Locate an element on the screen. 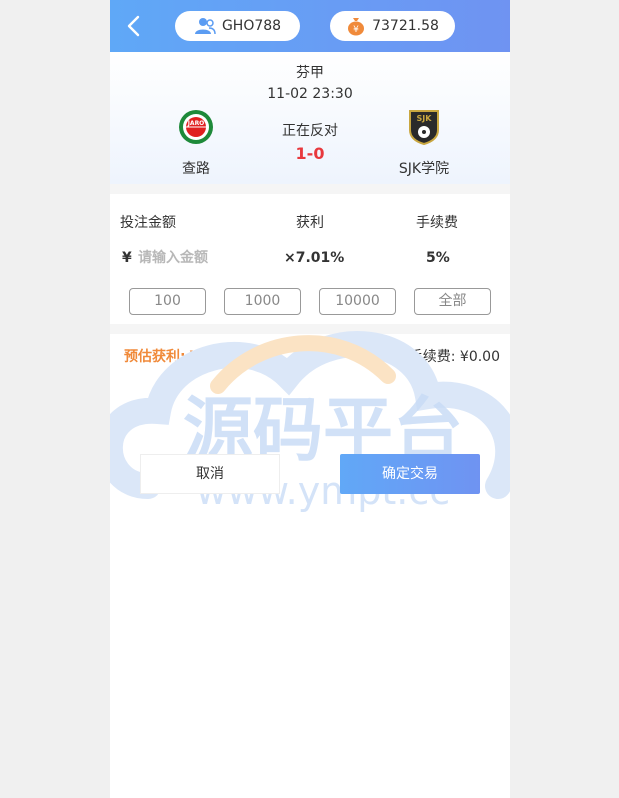  top-bar: GHO788 ¥ 73721.58 is located at coordinates (310, 26).